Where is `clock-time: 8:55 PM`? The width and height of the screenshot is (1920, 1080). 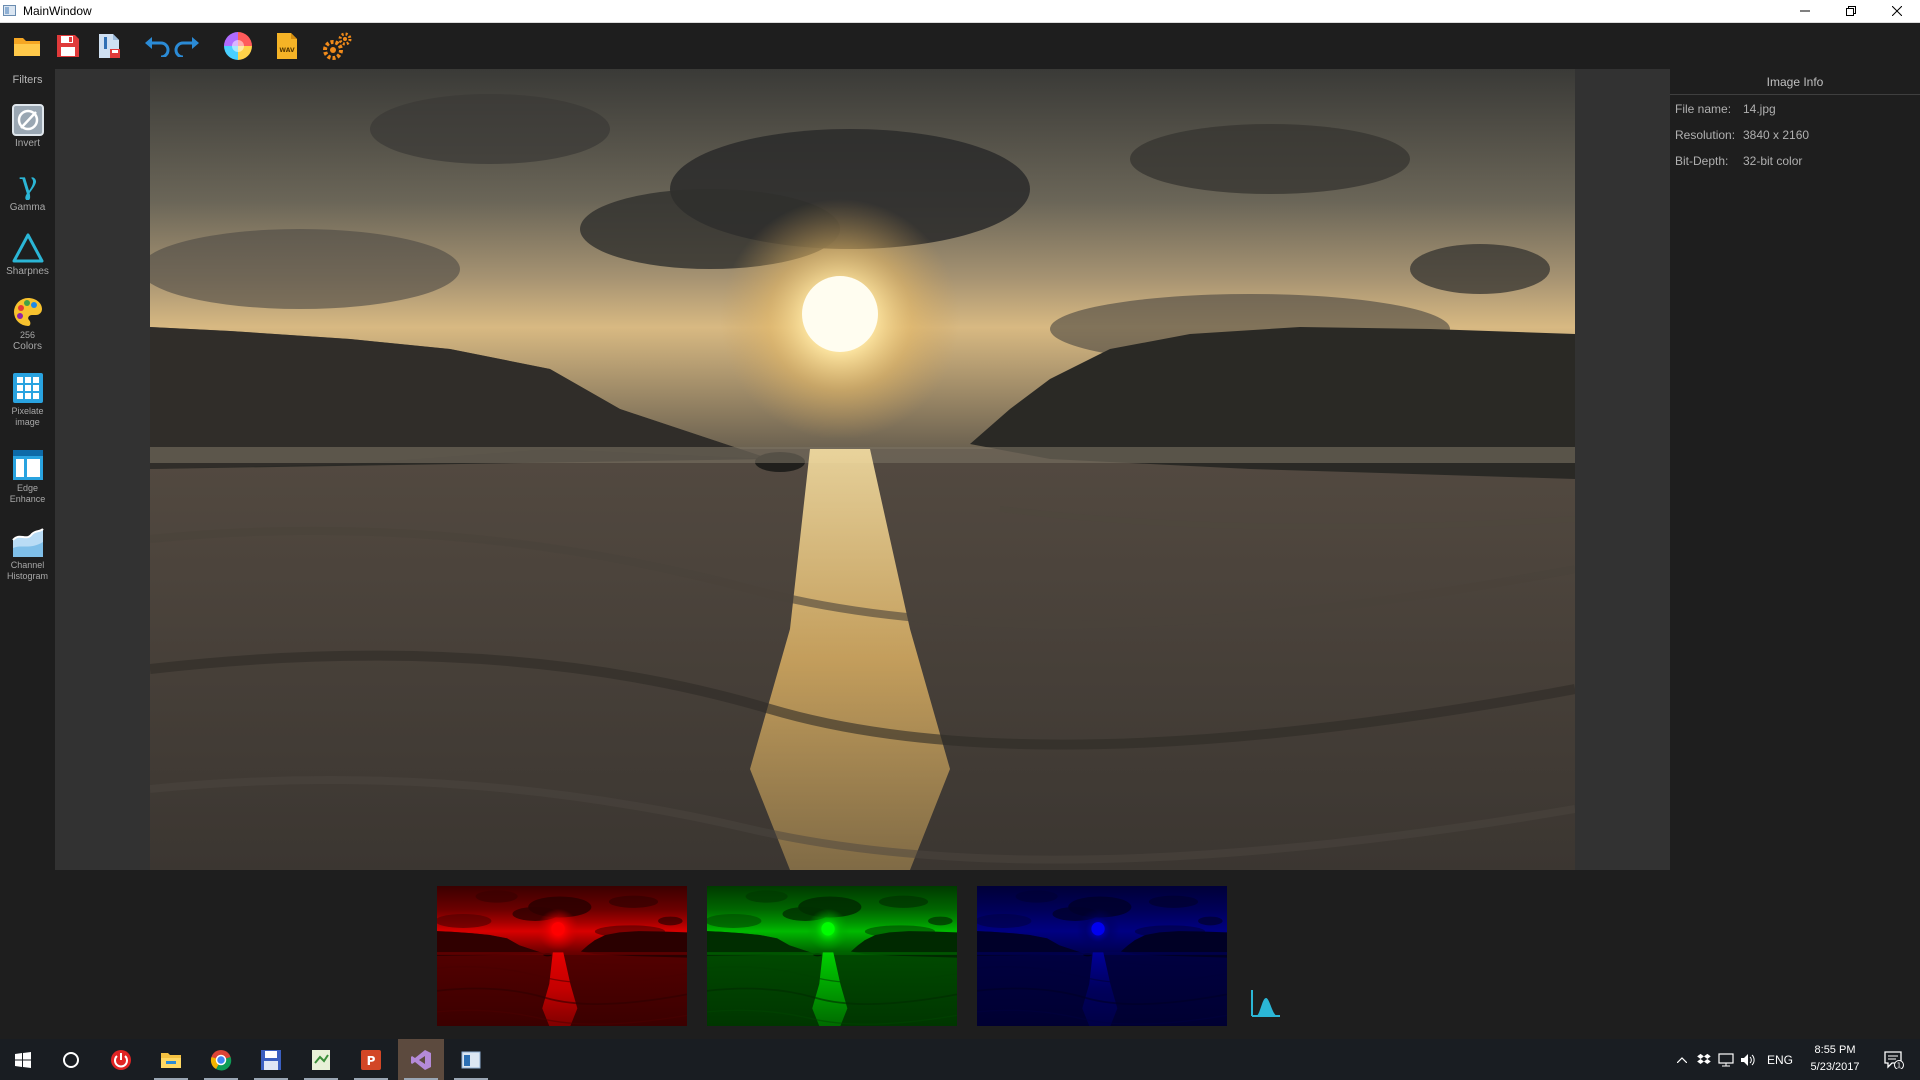 clock-time: 8:55 PM is located at coordinates (1835, 1050).